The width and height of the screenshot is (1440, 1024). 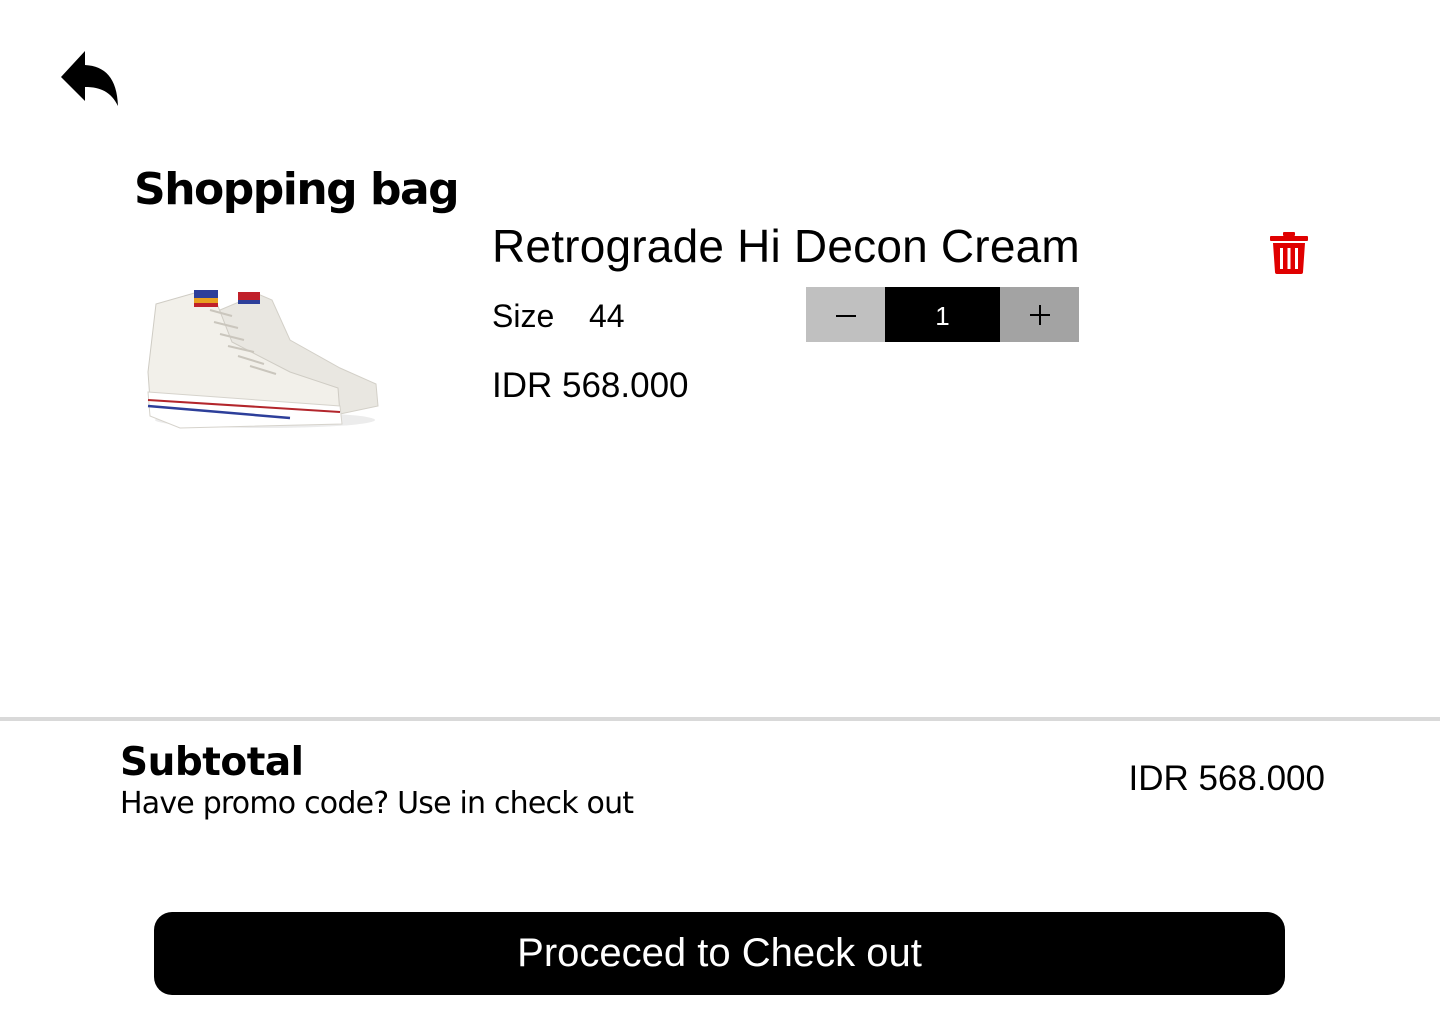 What do you see at coordinates (786, 246) in the screenshot?
I see `product-name: Retrograde Hi Decon Cream` at bounding box center [786, 246].